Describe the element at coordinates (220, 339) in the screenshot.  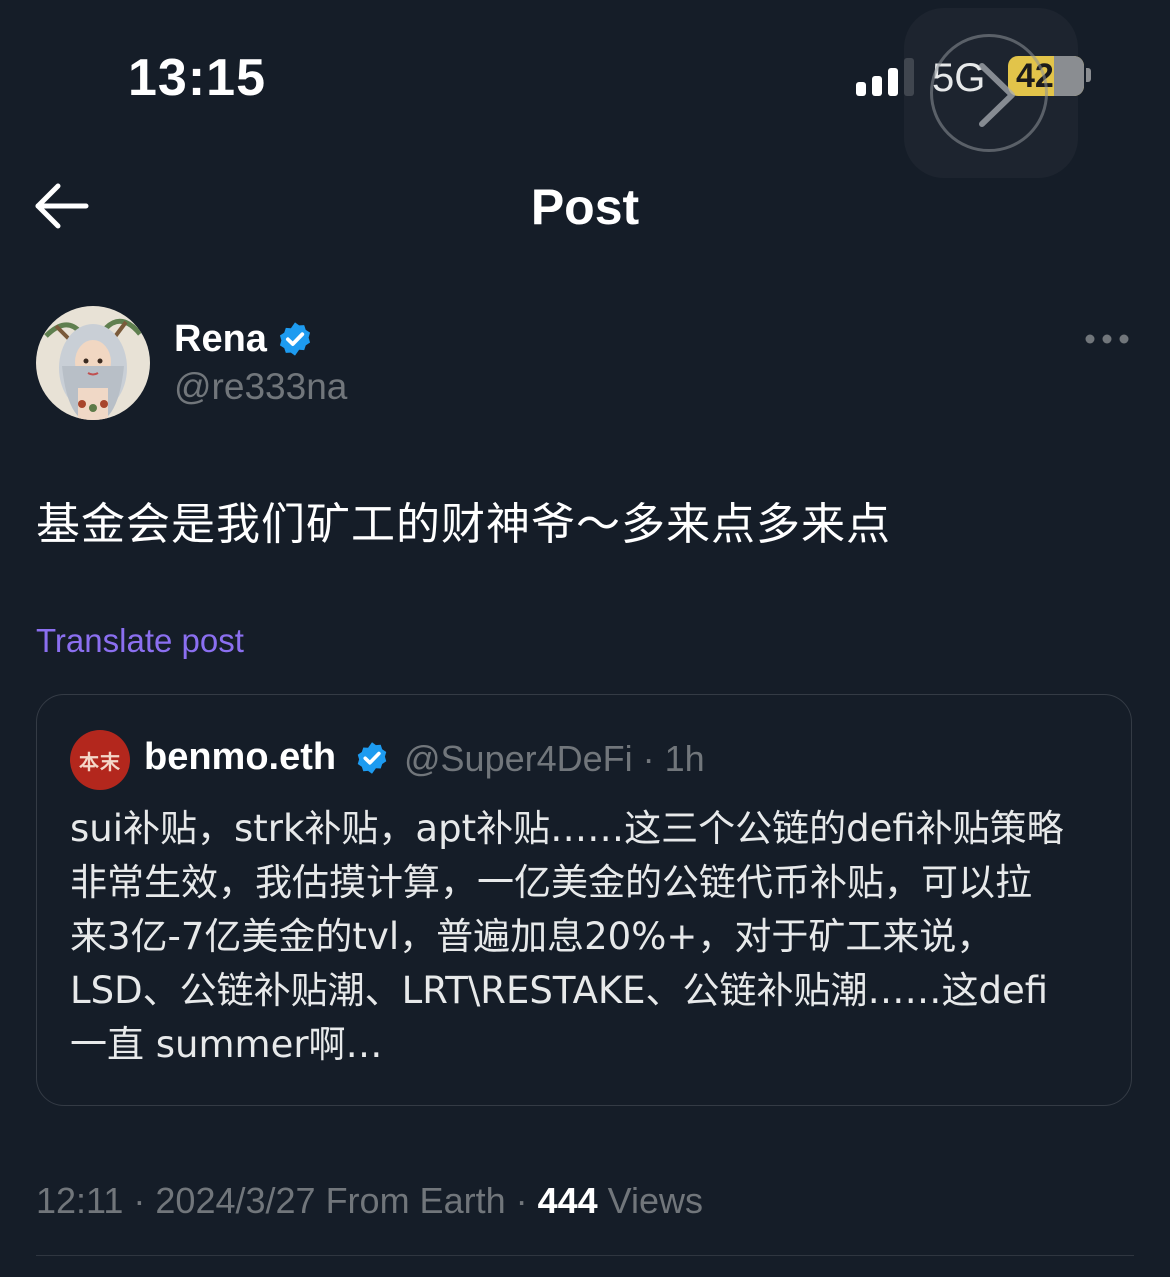
I see `author-name: Rena` at that location.